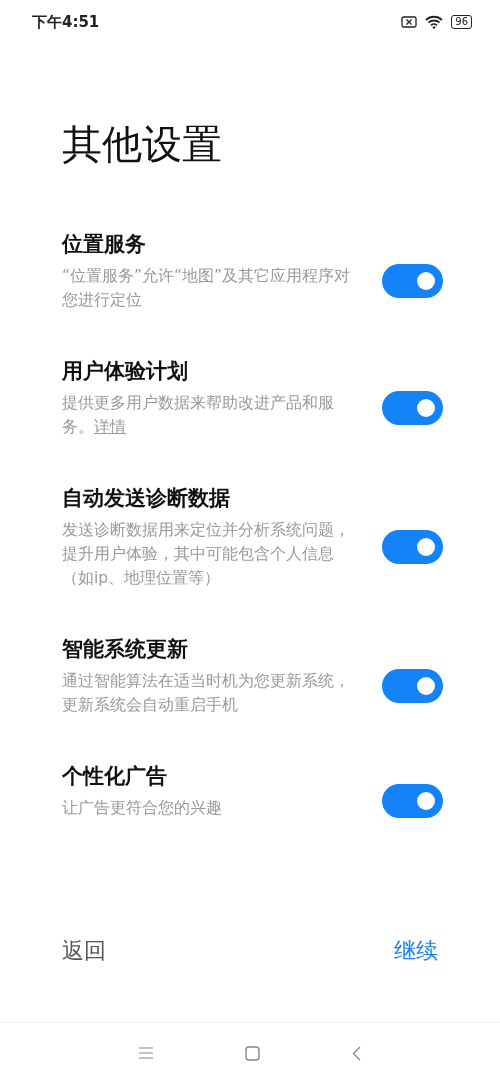 The width and height of the screenshot is (500, 1083). Describe the element at coordinates (125, 371) in the screenshot. I see `setting-title: 用户体验计划` at that location.